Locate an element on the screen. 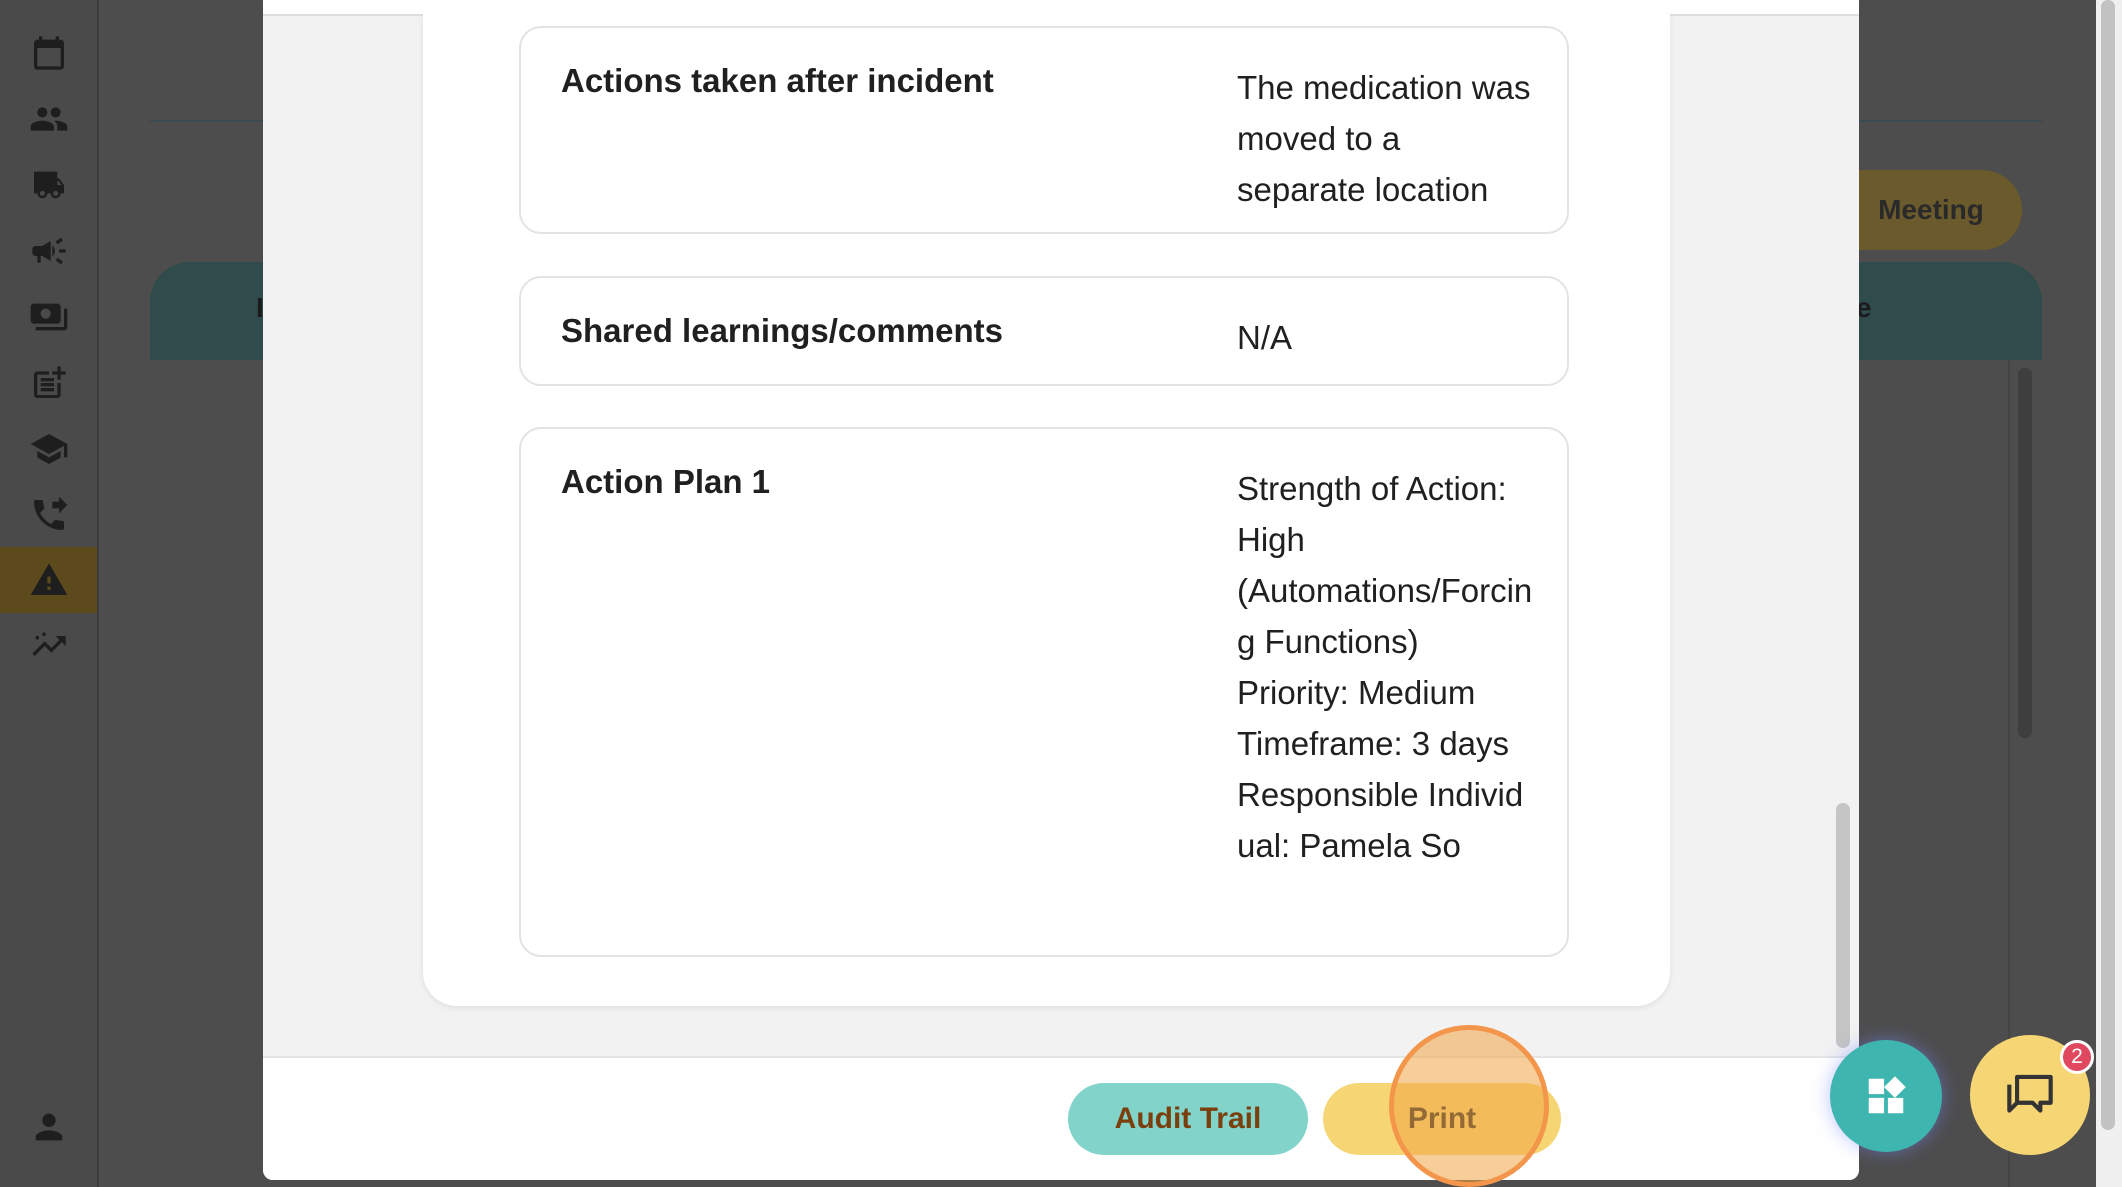 The image size is (2122, 1187). people-icon is located at coordinates (48, 119).